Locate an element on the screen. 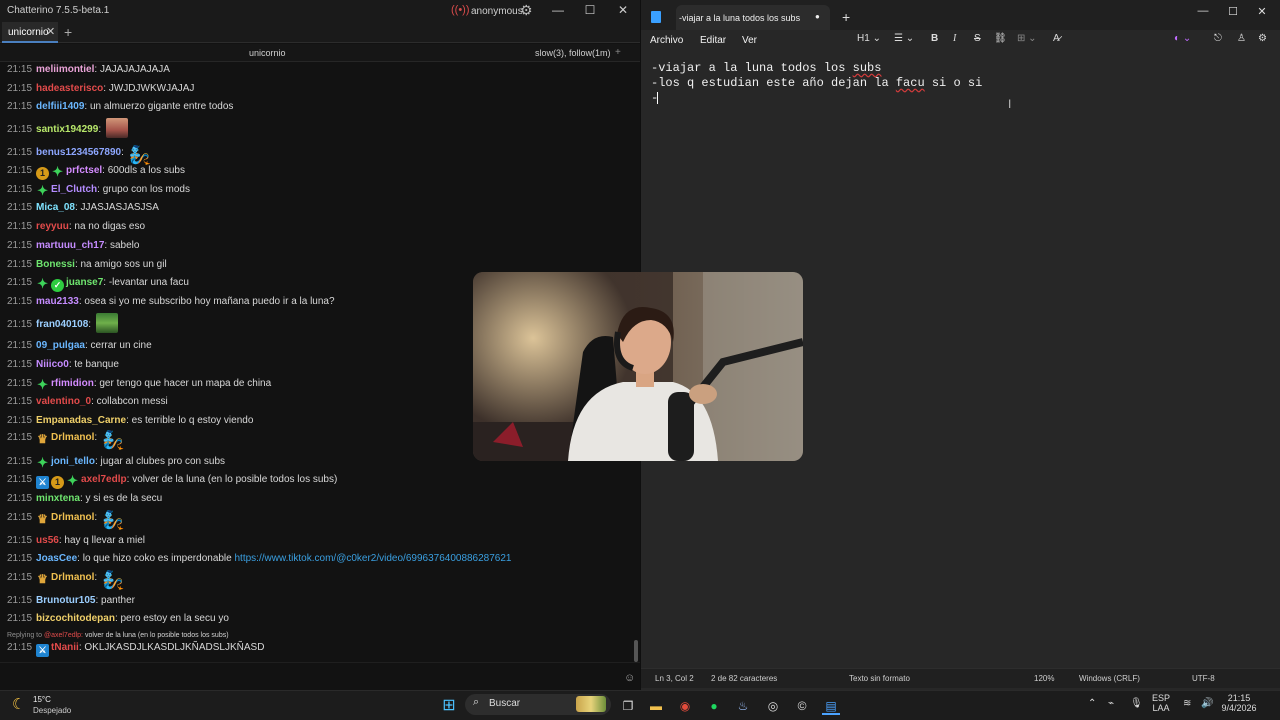  misspelled-word-1: subs is located at coordinates (867, 68).